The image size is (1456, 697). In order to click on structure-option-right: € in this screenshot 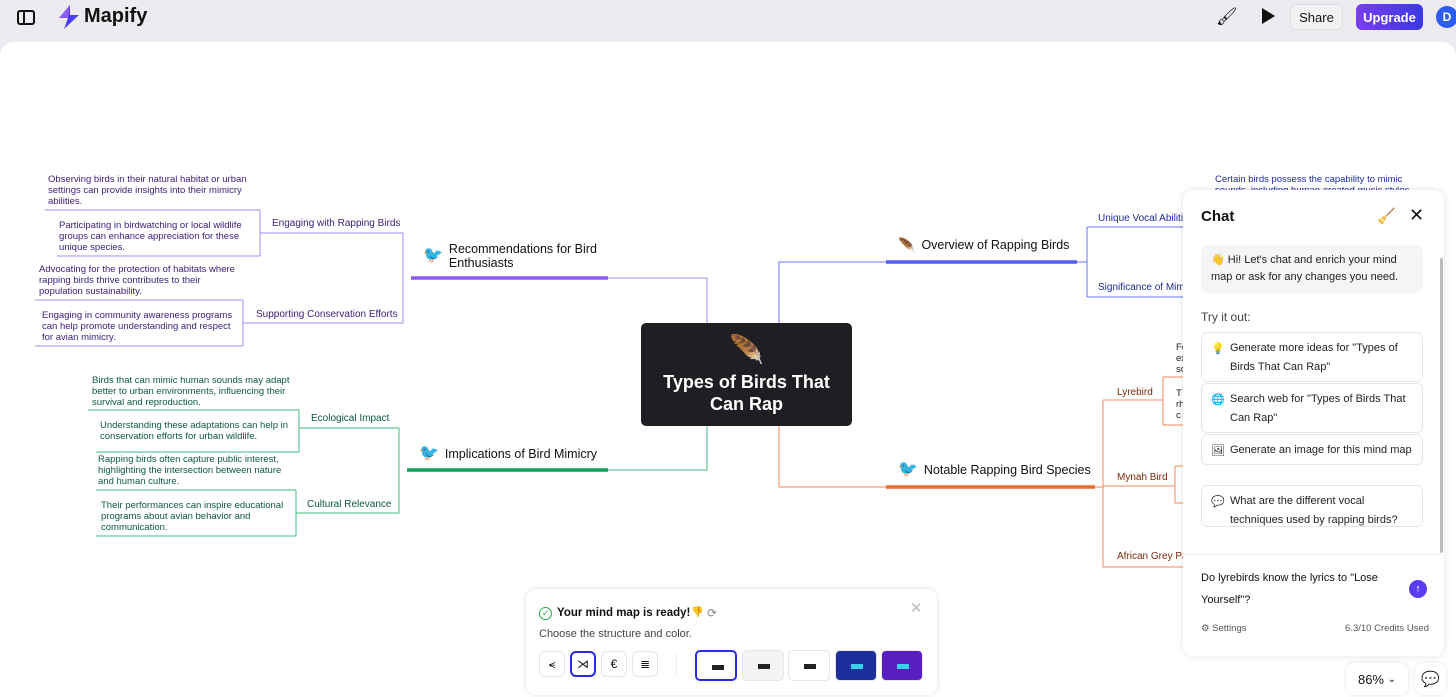, I will do `click(614, 664)`.